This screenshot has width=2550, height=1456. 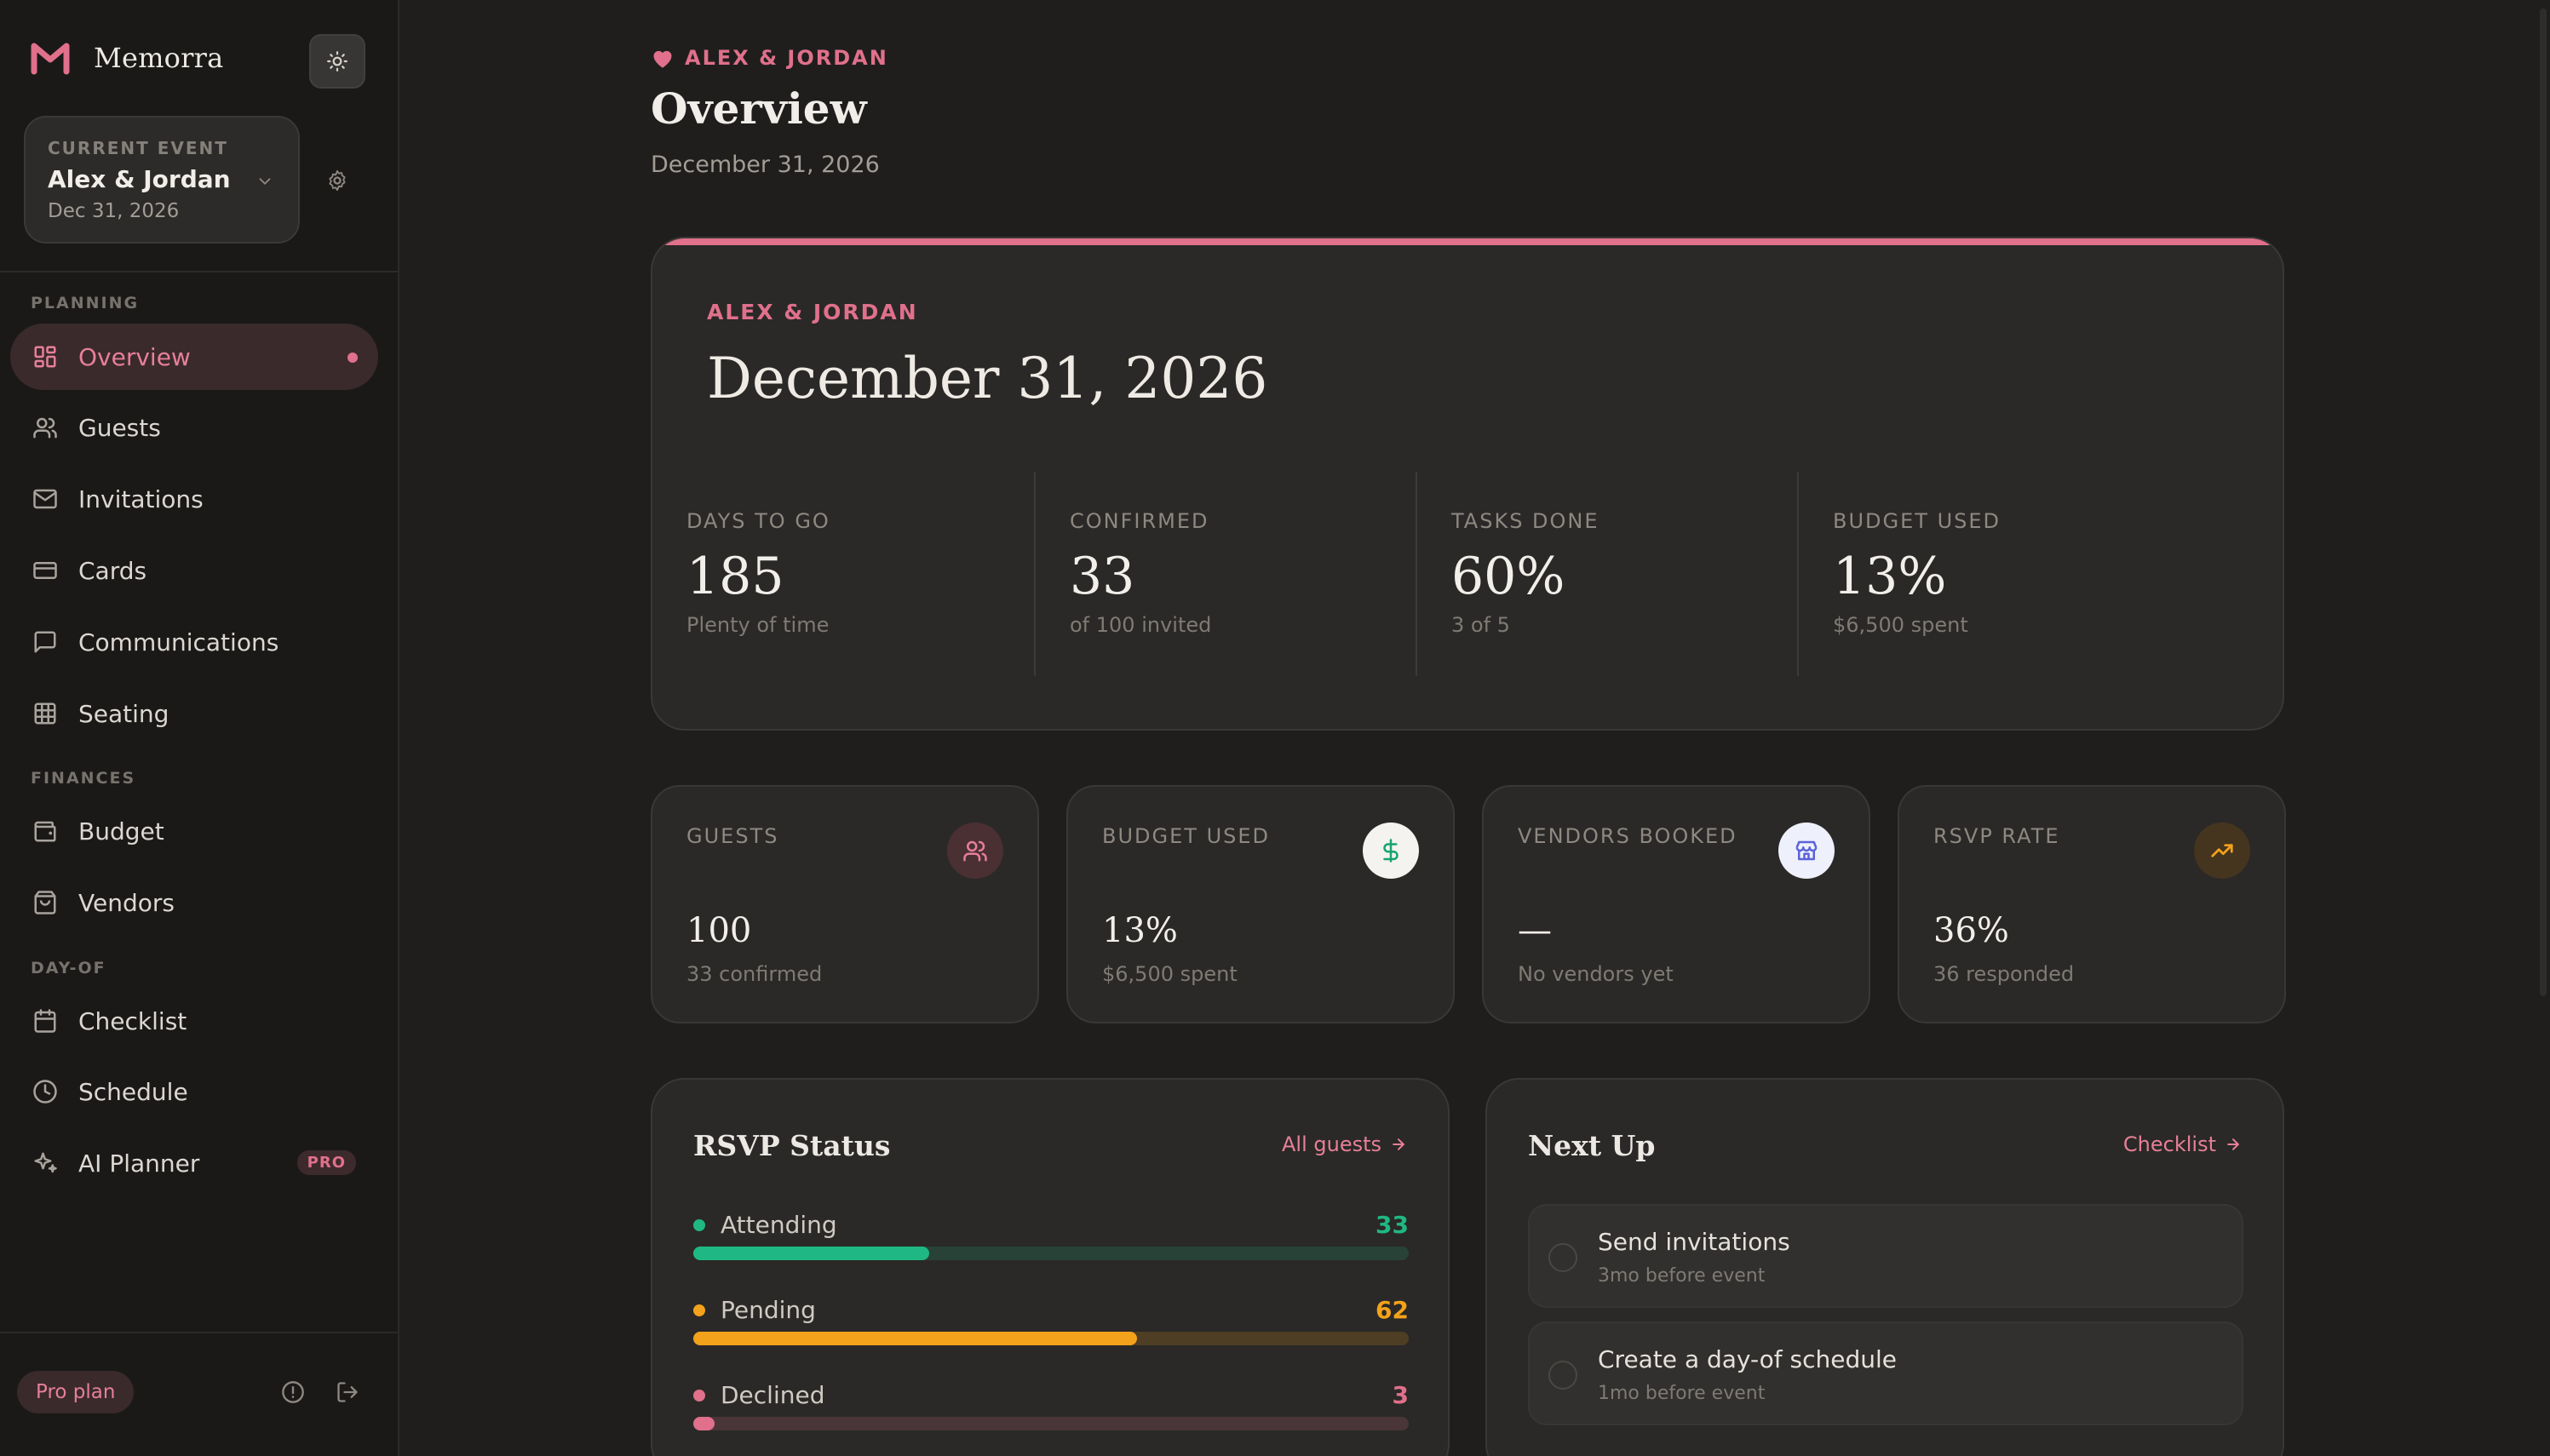 I want to click on panel-title: RSVP Status, so click(x=792, y=1146).